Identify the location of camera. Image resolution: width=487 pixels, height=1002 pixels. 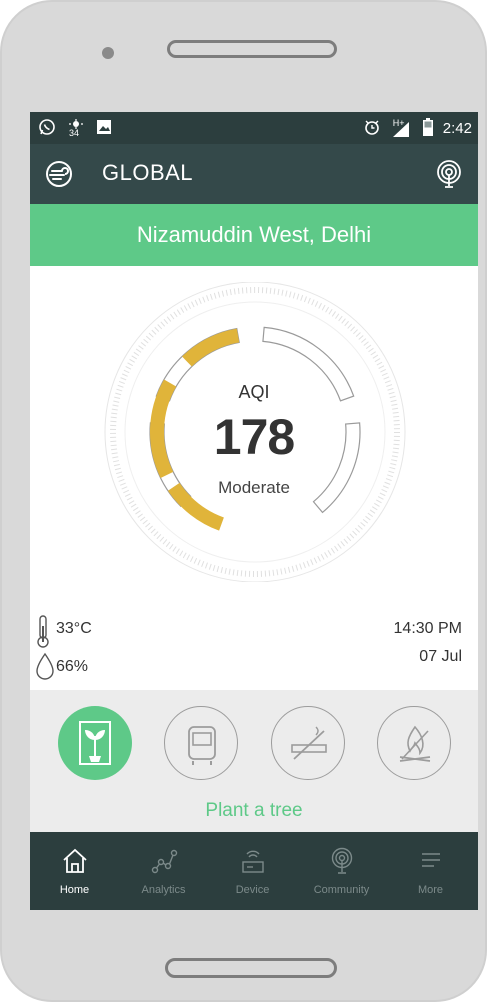
(108, 53).